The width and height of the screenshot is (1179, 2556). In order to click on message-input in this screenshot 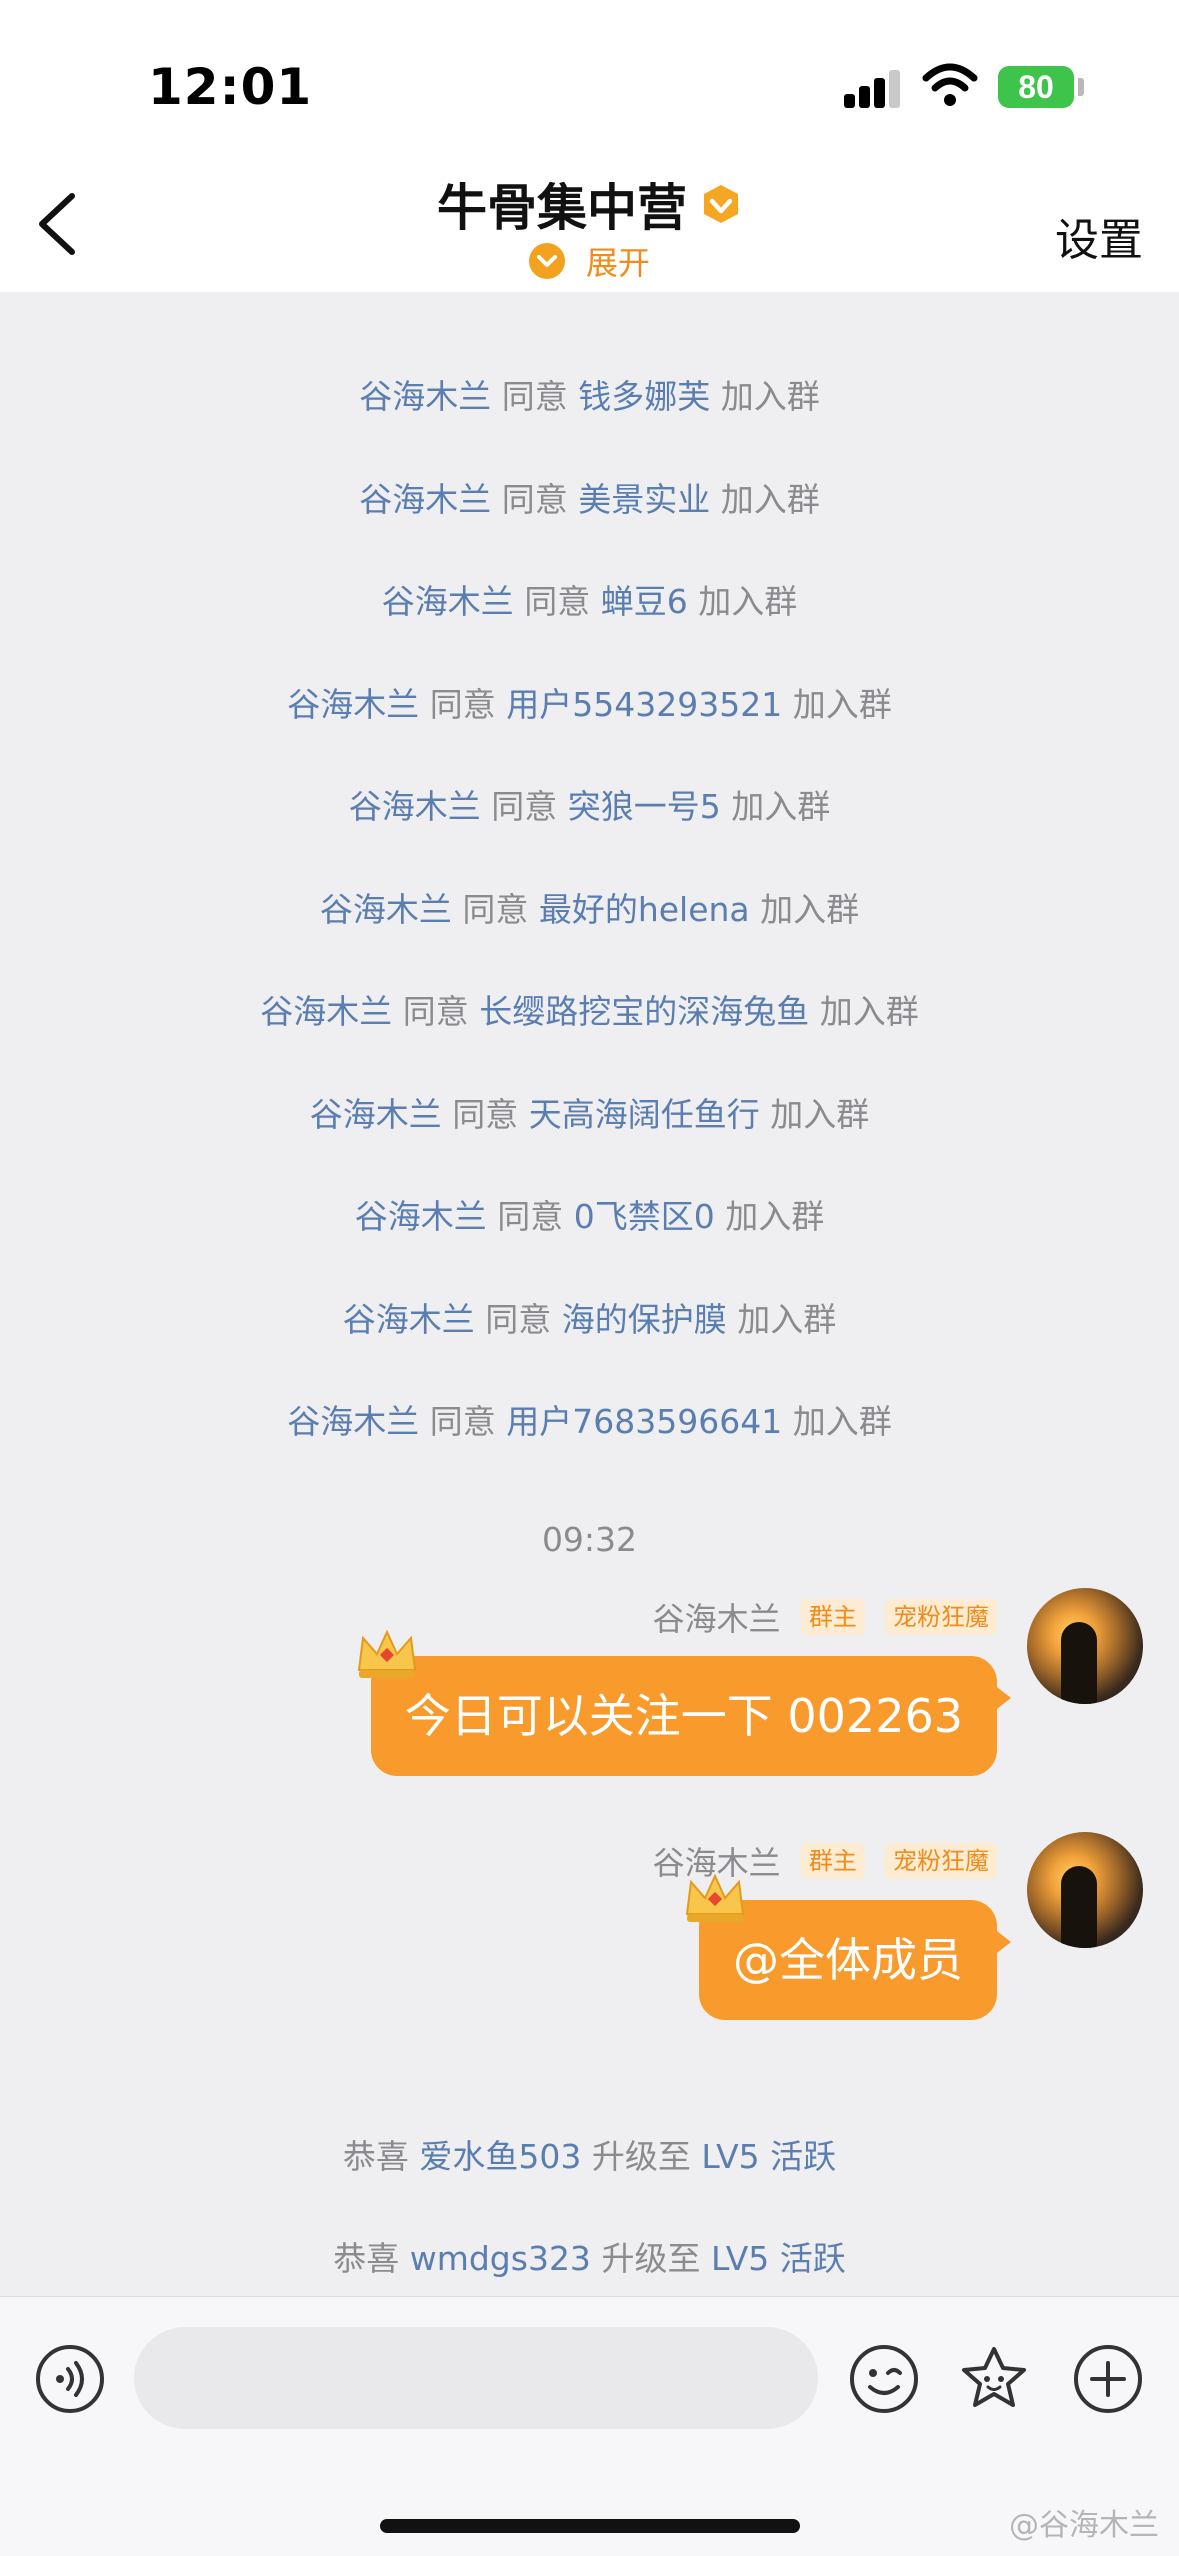, I will do `click(476, 2378)`.